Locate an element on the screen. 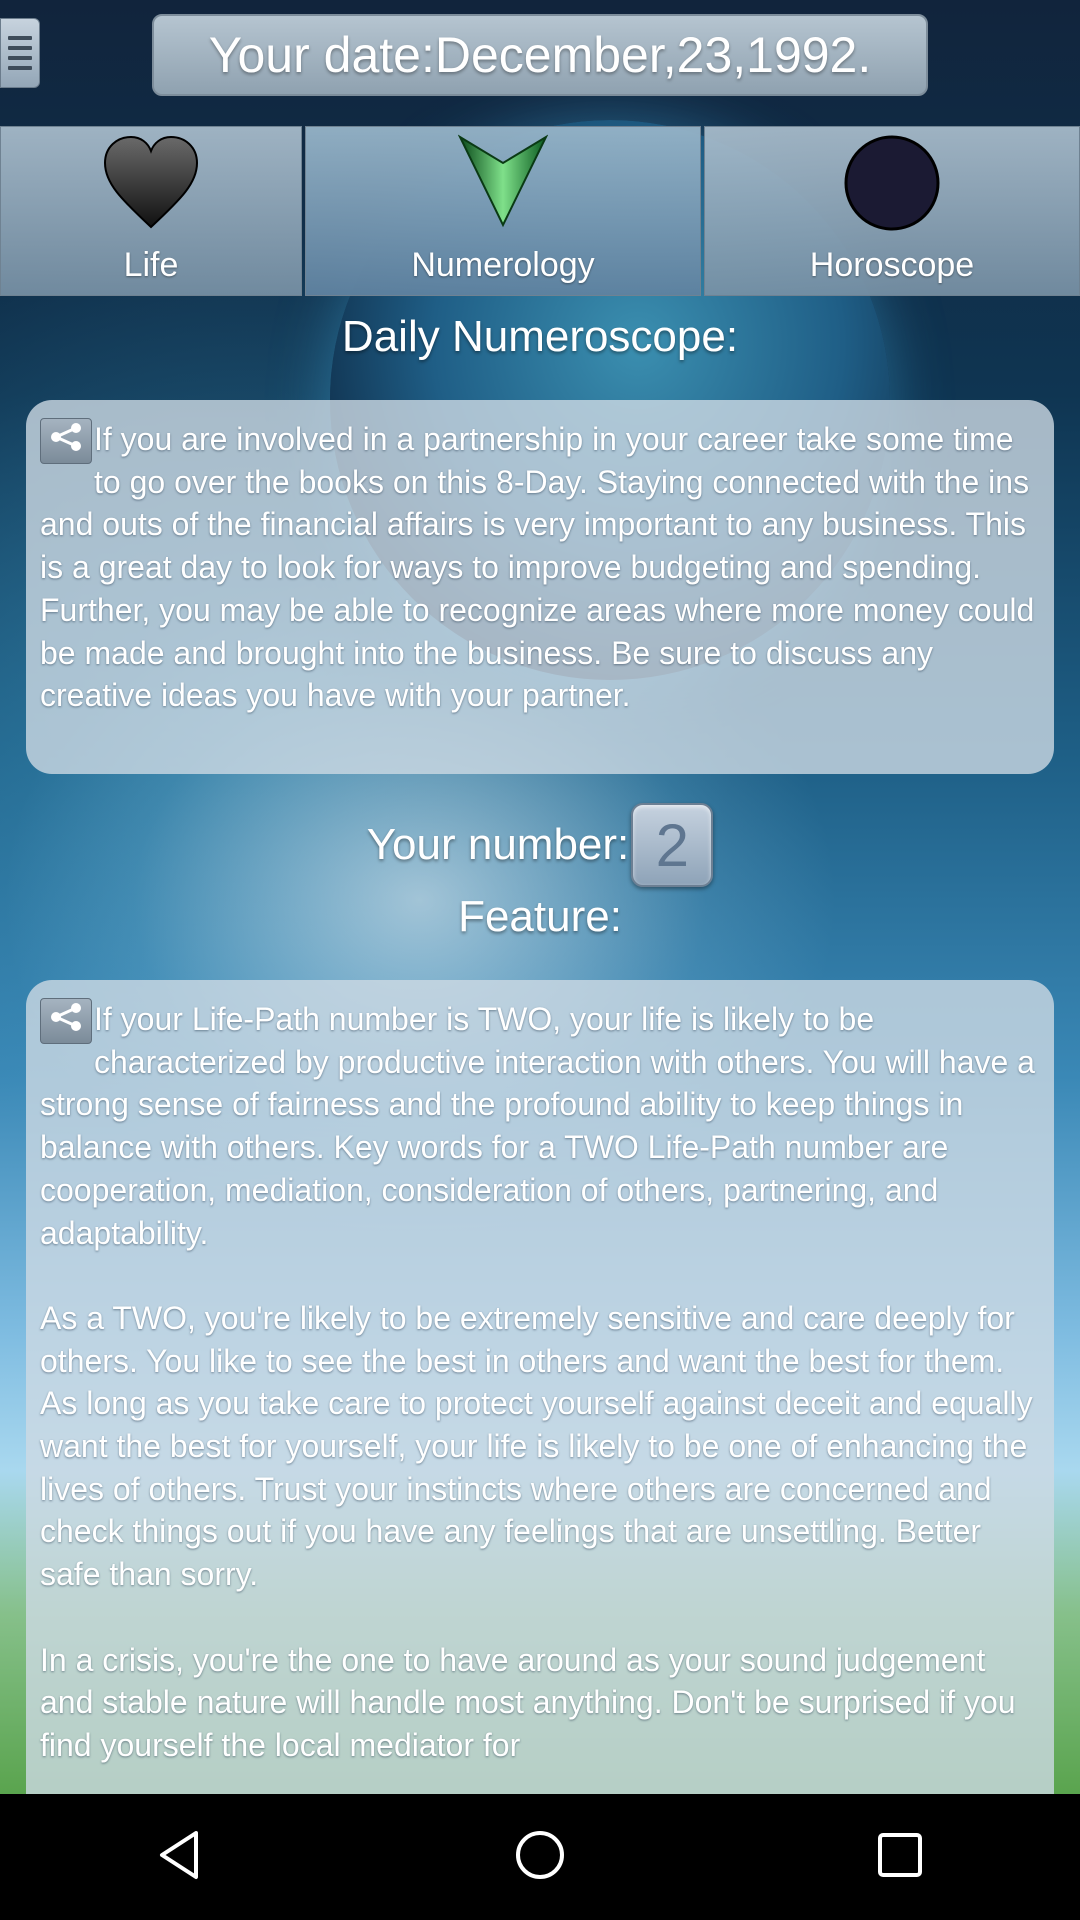 This screenshot has width=1080, height=1920. menu-button is located at coordinates (20, 53).